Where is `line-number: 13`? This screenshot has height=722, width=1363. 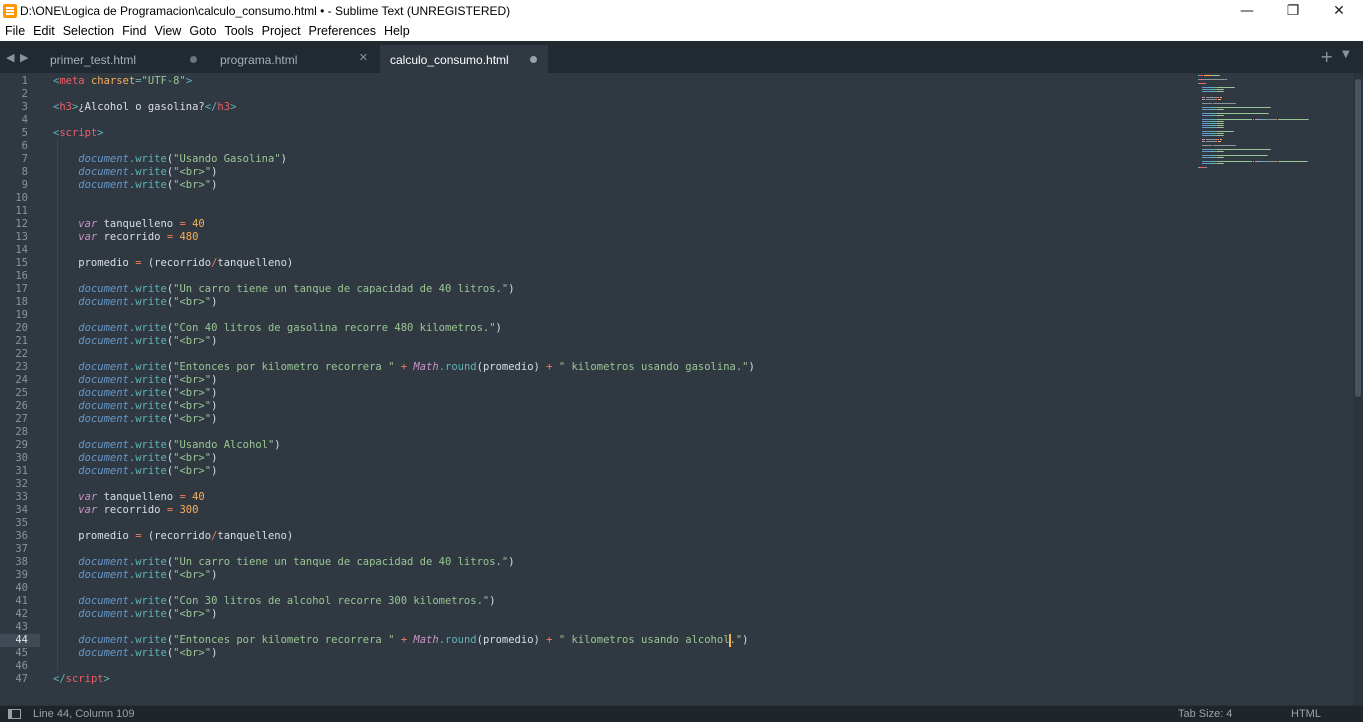 line-number: 13 is located at coordinates (21, 237).